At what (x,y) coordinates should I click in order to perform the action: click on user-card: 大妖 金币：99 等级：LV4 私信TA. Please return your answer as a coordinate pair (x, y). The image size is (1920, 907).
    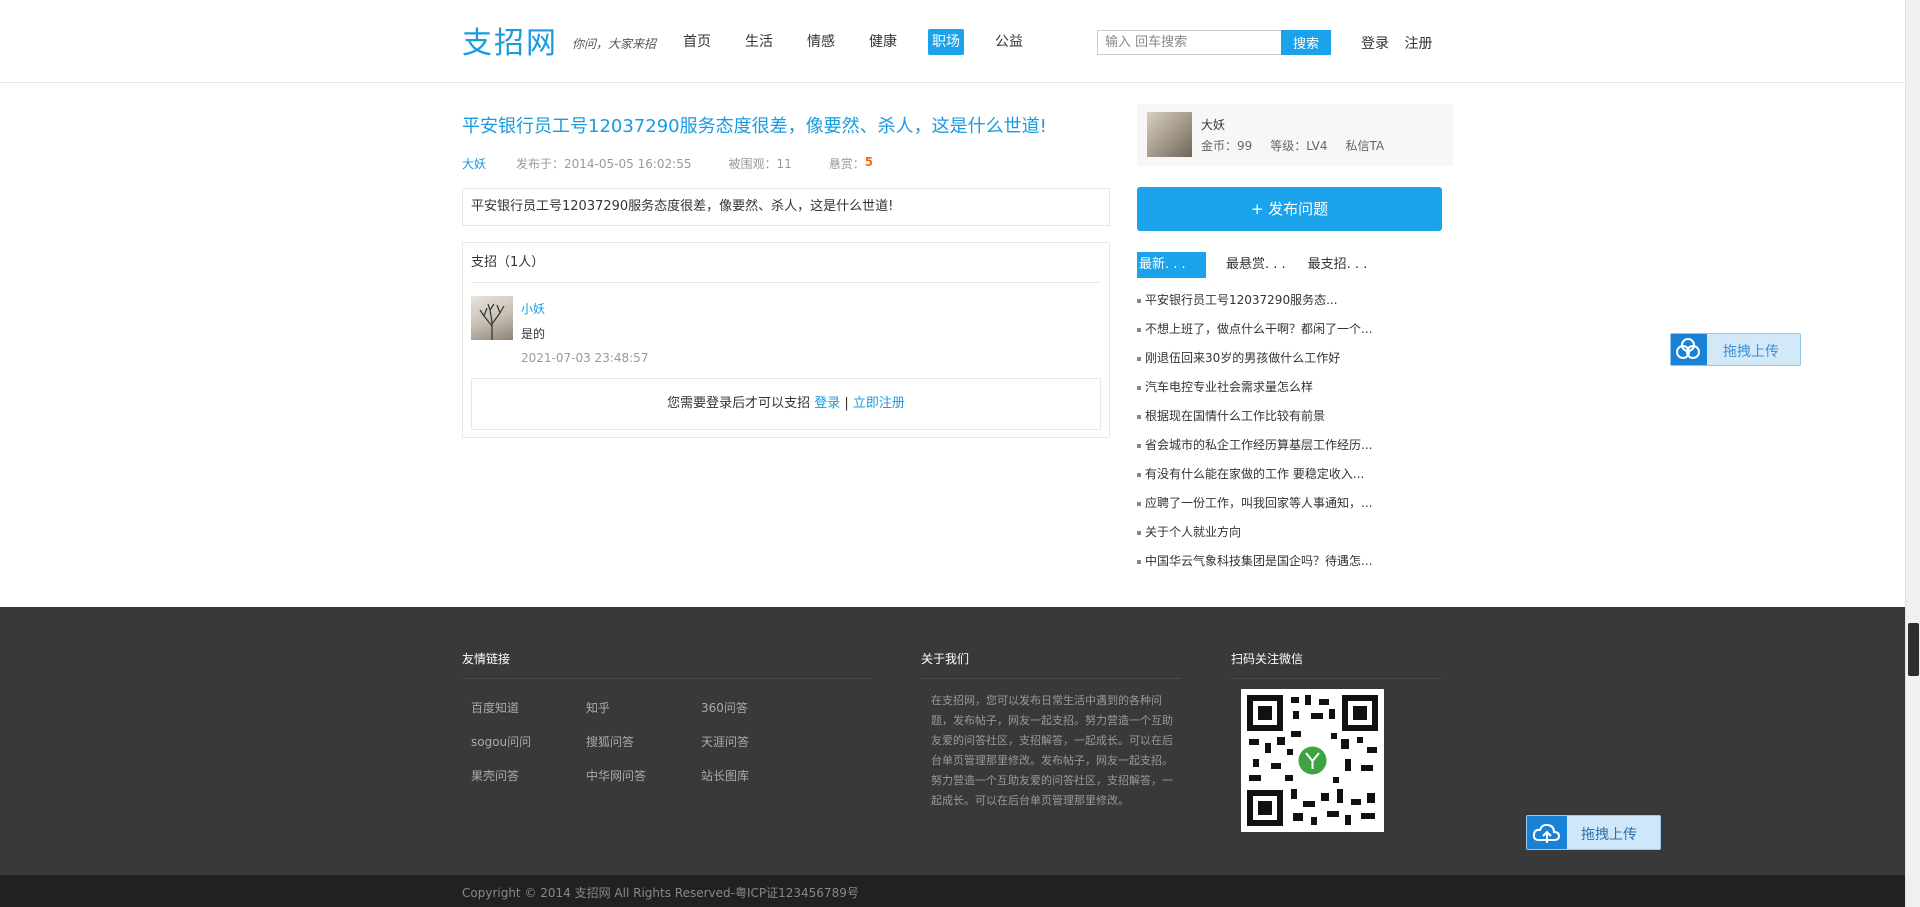
    Looking at the image, I should click on (1295, 135).